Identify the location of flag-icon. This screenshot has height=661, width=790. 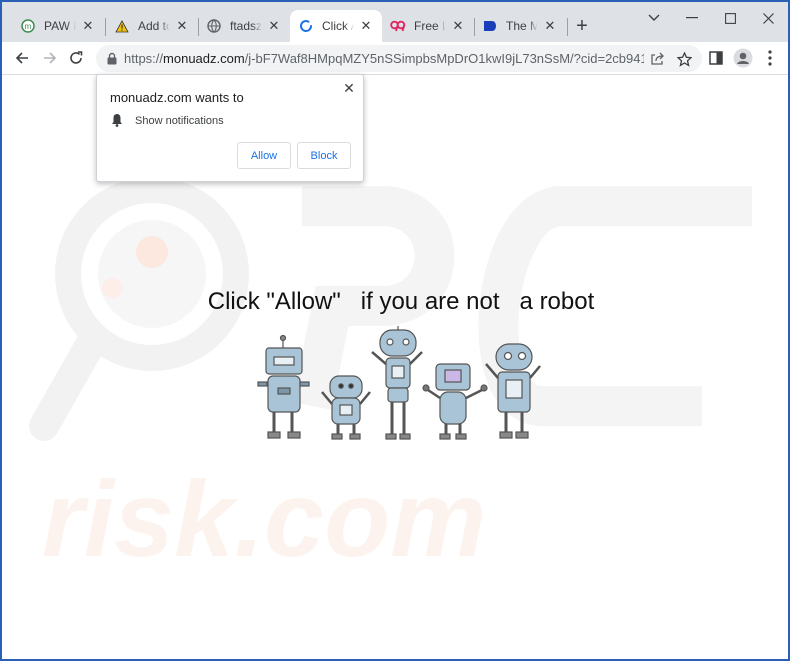
(490, 26).